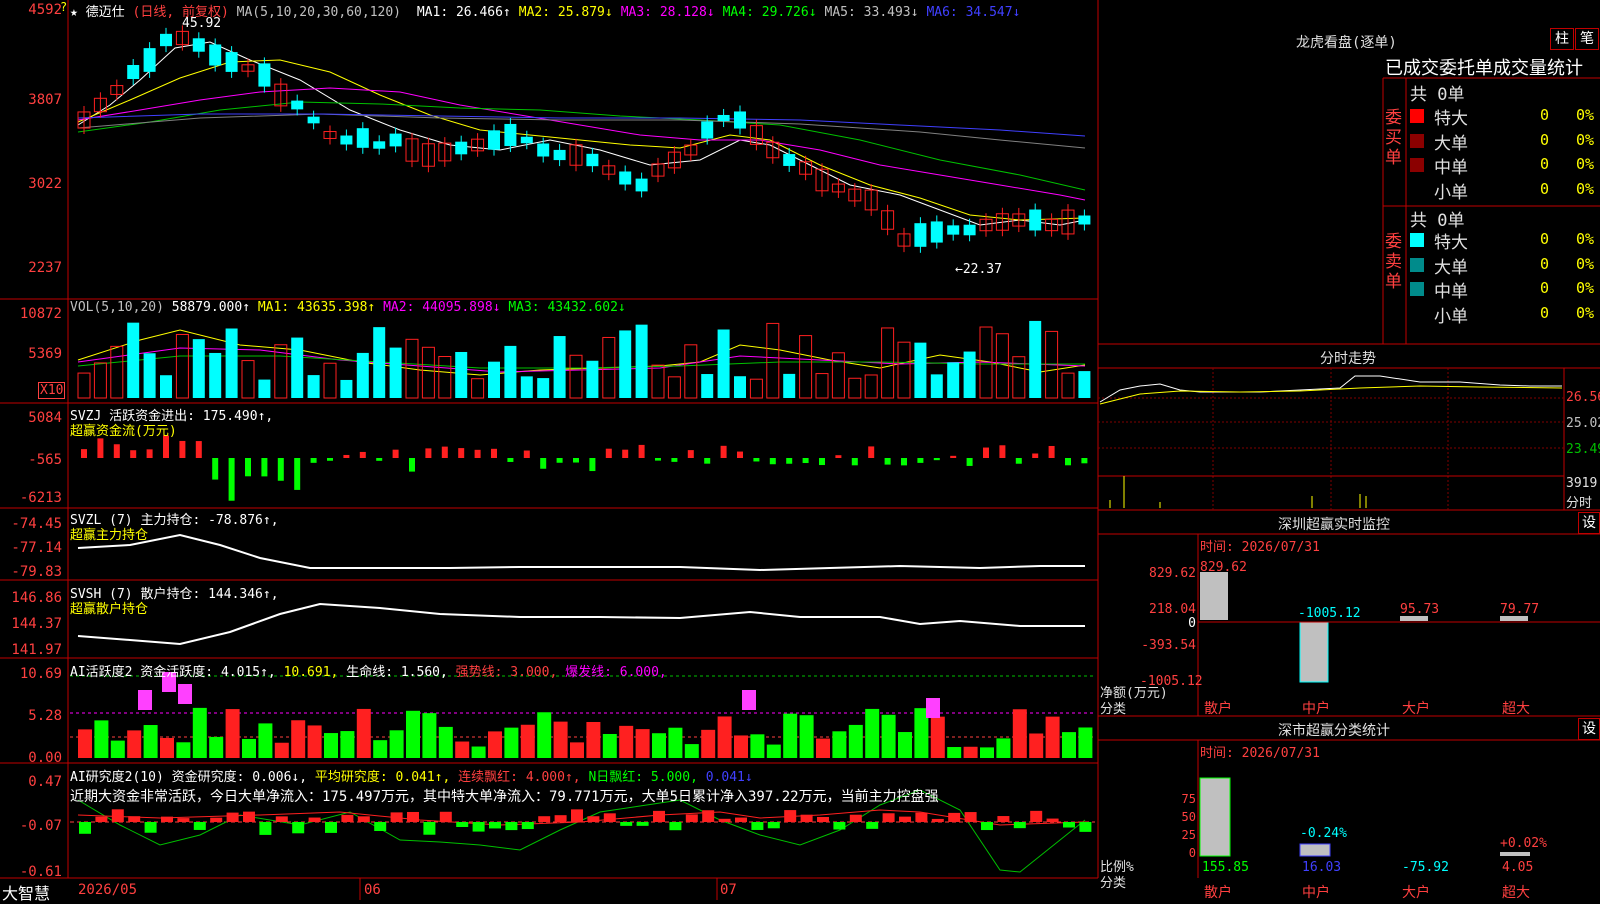  Describe the element at coordinates (519, 777) in the screenshot. I see `ai2-v3: 连续飘红: 4.000↑,` at that location.